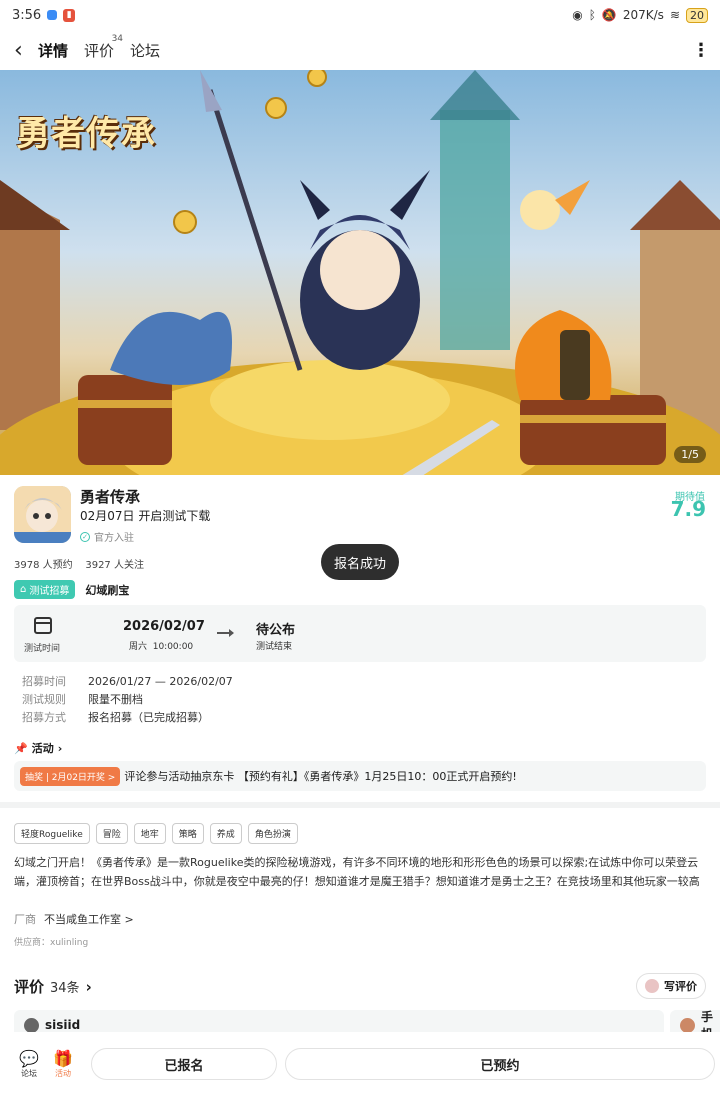  I want to click on verified-icon: ✓, so click(85, 536).